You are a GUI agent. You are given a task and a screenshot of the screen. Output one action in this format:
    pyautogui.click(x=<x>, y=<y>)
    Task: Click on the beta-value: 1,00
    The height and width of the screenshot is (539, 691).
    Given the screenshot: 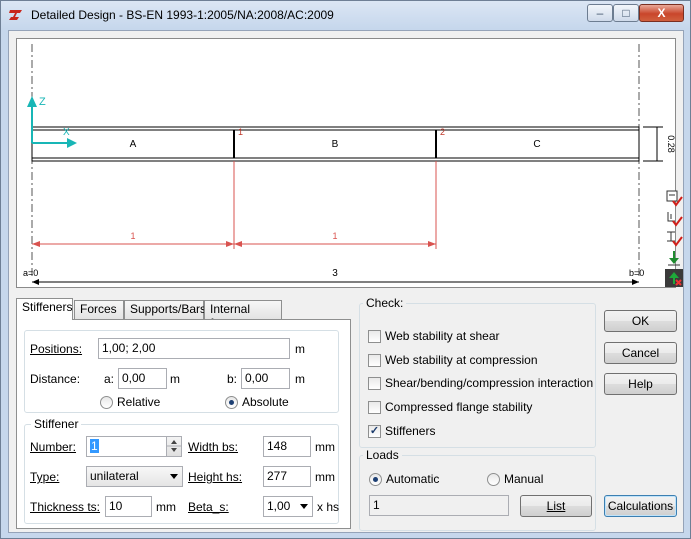 What is the action you would take?
    pyautogui.click(x=279, y=506)
    